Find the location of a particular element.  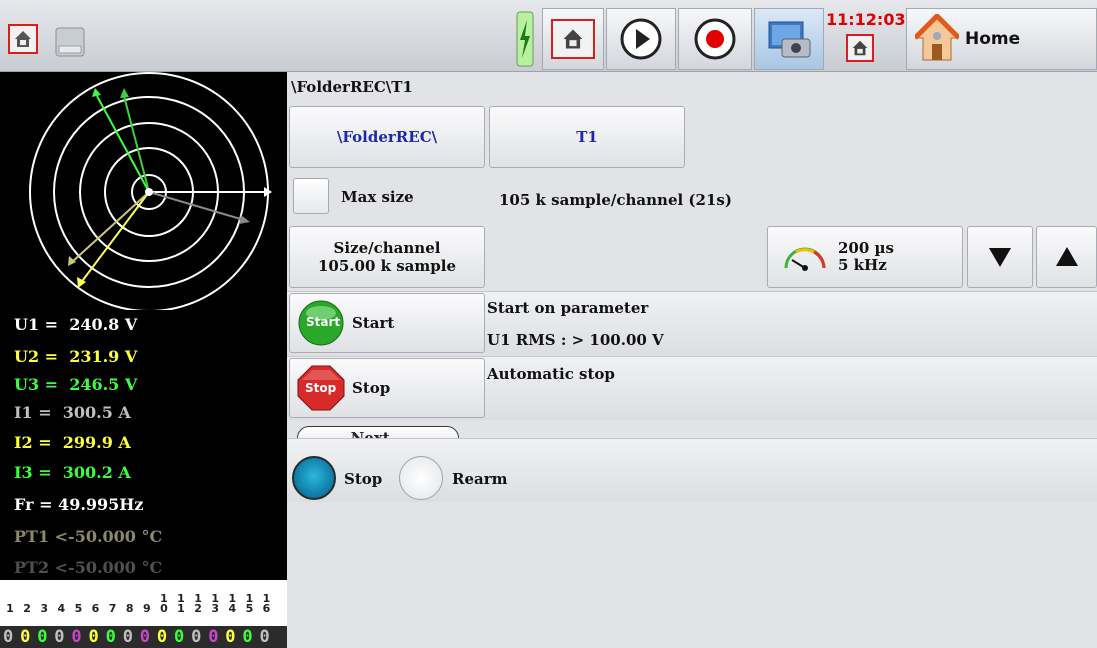

sample-info: 105 k sample/channel (21s) is located at coordinates (615, 200).